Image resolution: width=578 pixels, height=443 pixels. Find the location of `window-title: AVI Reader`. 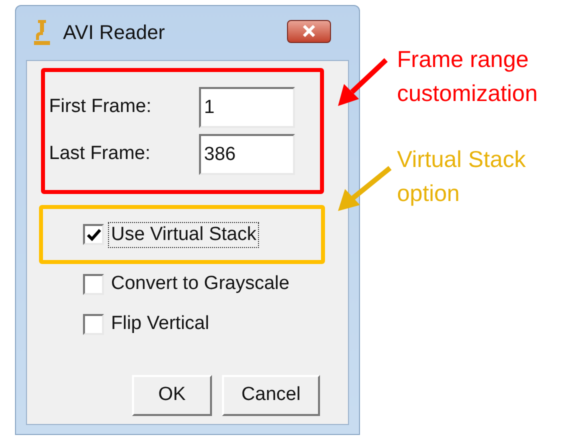

window-title: AVI Reader is located at coordinates (114, 33).